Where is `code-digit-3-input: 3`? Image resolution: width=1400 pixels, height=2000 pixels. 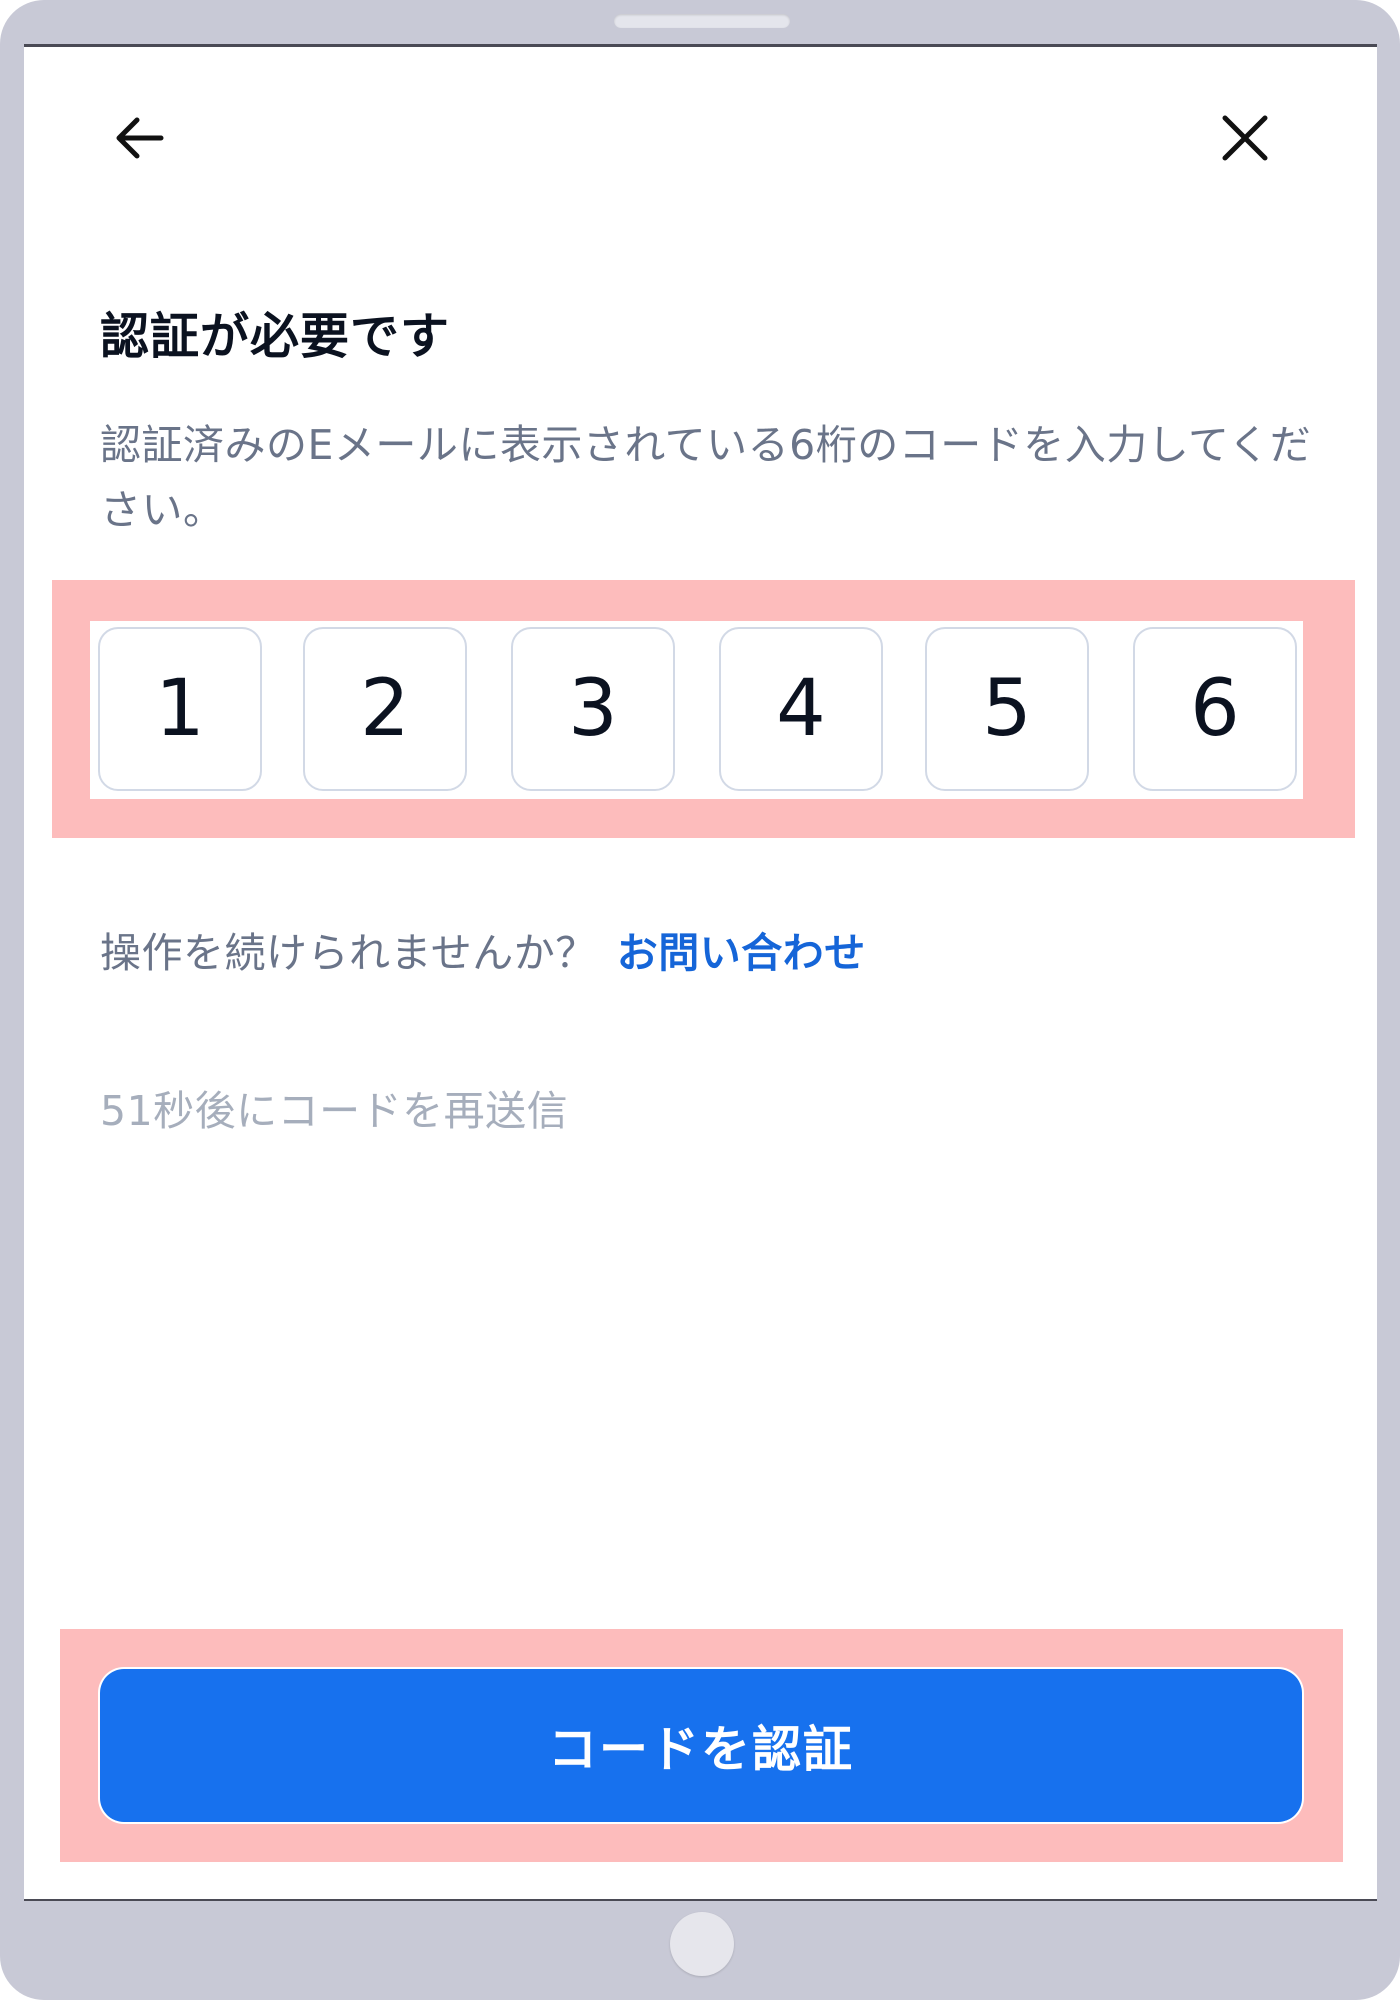 code-digit-3-input: 3 is located at coordinates (593, 709).